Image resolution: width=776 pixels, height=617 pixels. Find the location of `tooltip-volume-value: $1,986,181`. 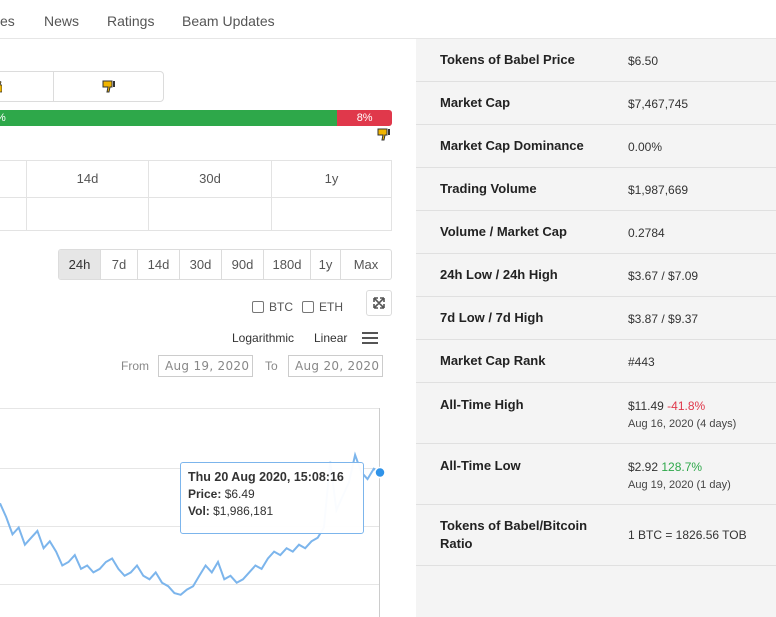

tooltip-volume-value: $1,986,181 is located at coordinates (243, 511).